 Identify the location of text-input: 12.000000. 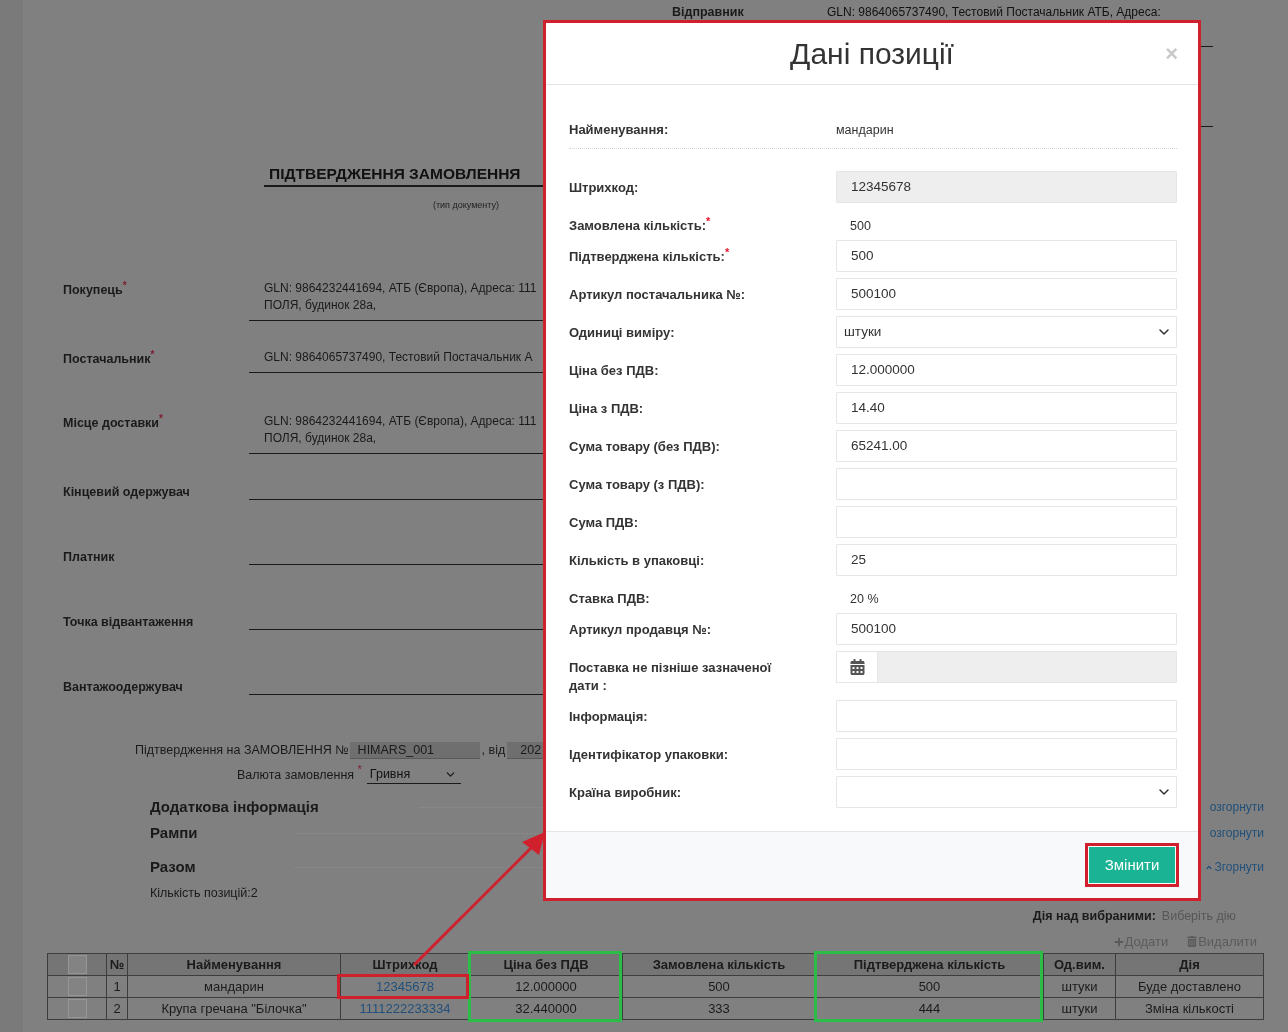
(1006, 370).